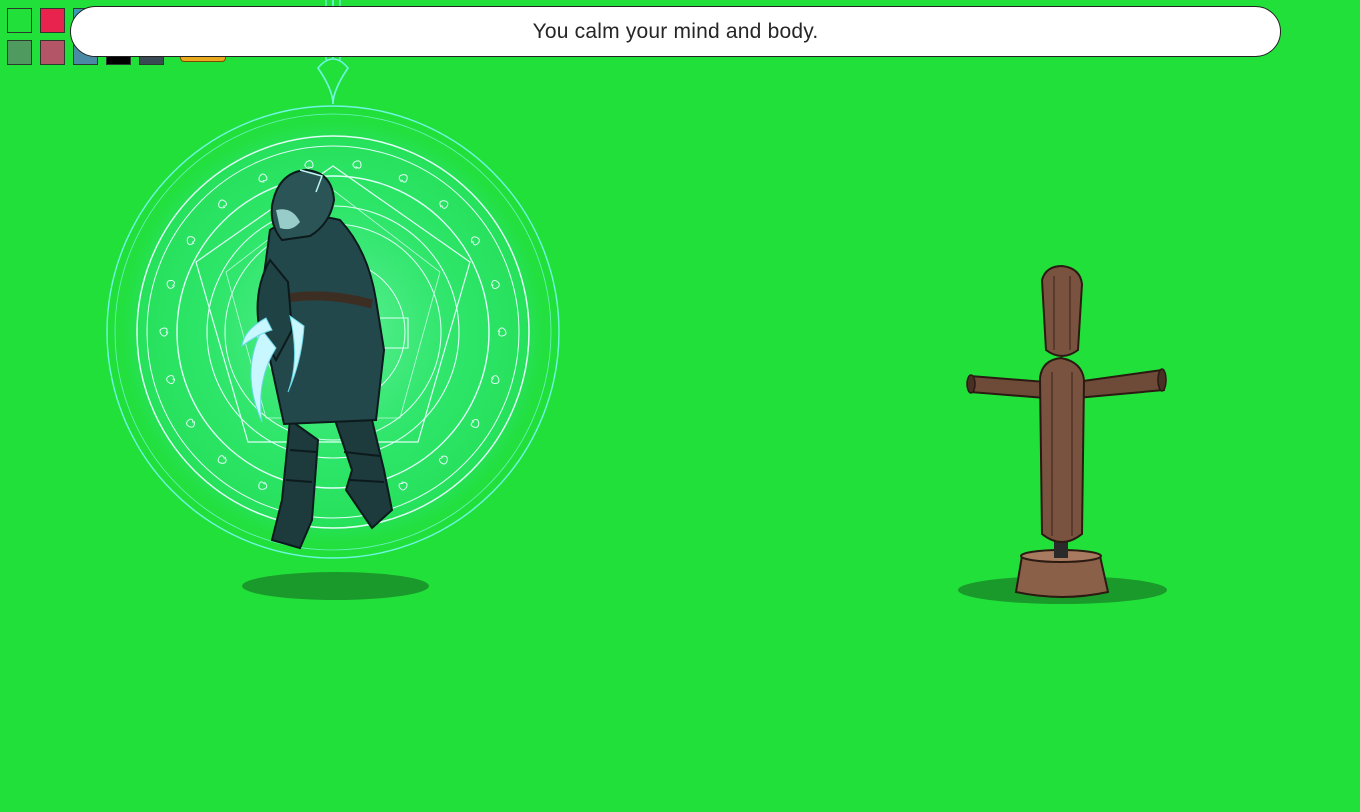 The width and height of the screenshot is (1360, 812). I want to click on message-text: You calm your mind and body., so click(675, 31).